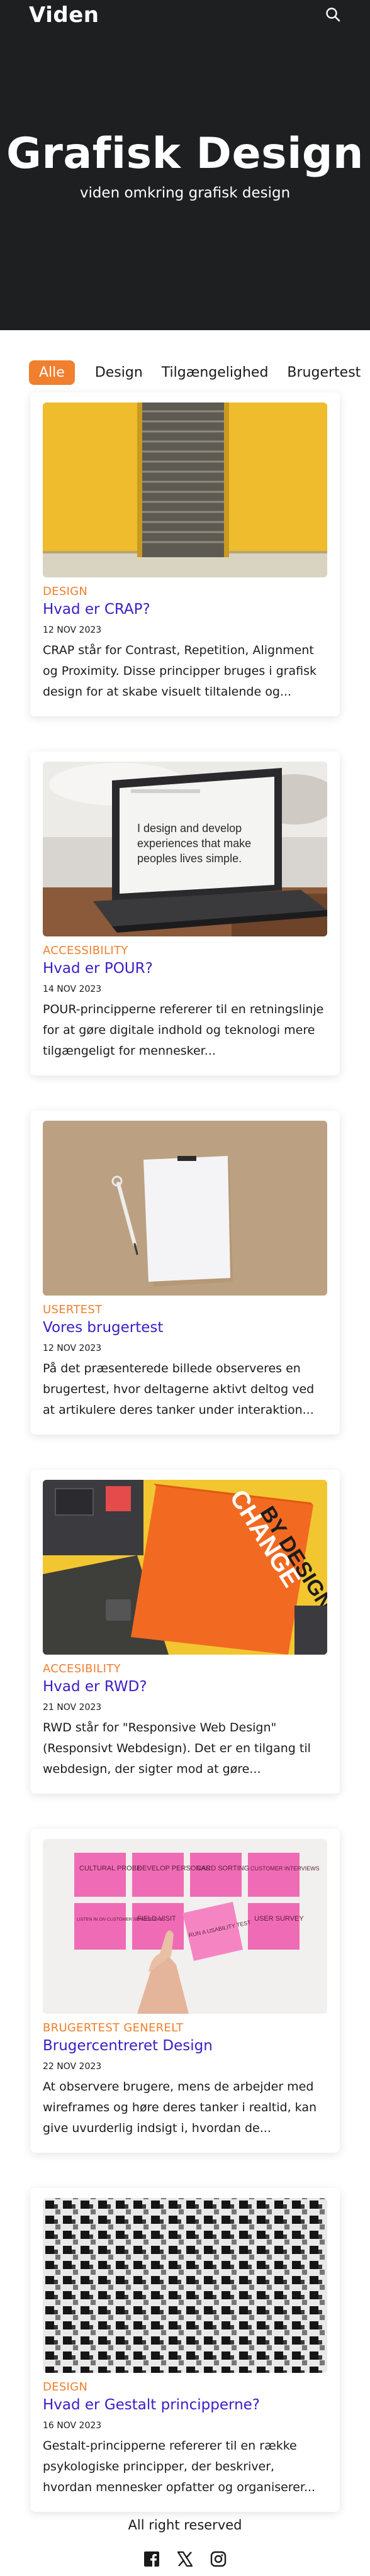 The image size is (370, 2576). I want to click on post-date: 22 NOV 2023, so click(72, 2067).